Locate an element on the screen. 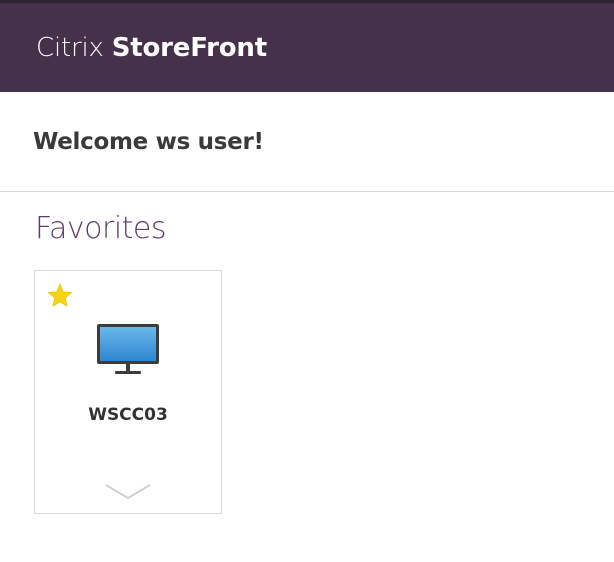 This screenshot has height=562, width=614. welcome-message: Welcome ws user! is located at coordinates (148, 141).